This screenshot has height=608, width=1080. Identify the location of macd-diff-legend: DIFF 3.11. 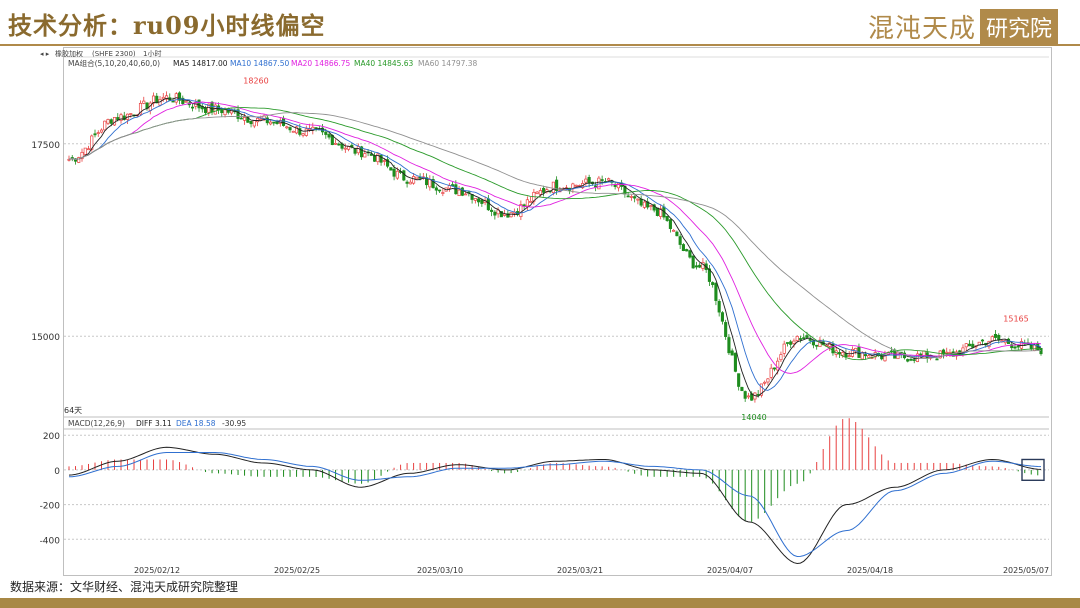
(154, 423).